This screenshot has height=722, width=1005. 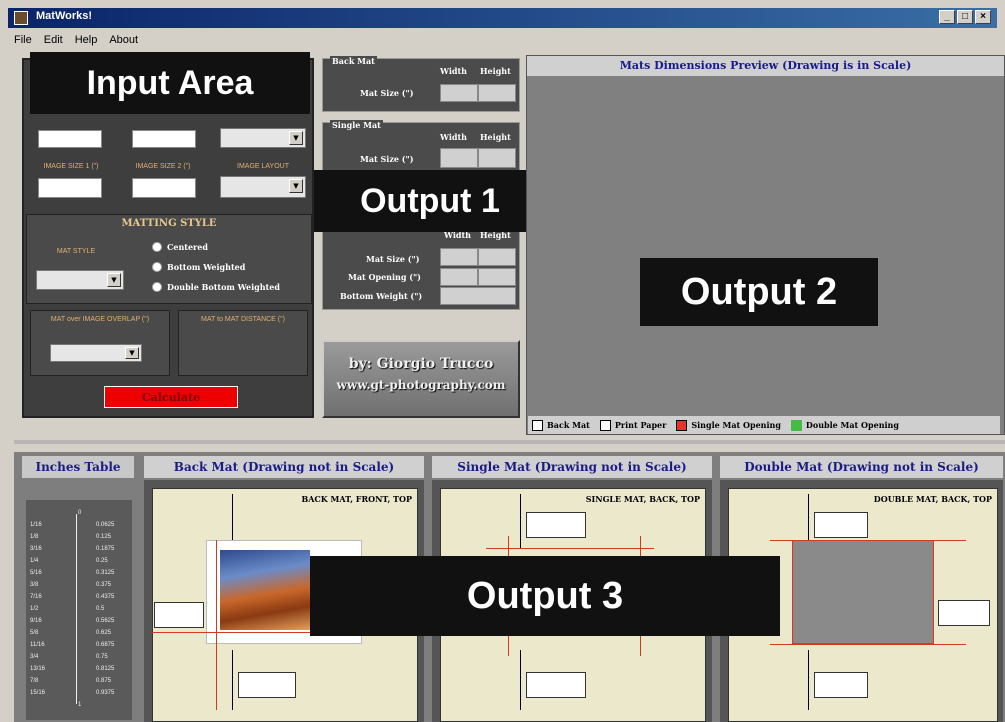 What do you see at coordinates (163, 166) in the screenshot?
I see `image-size-2-label: IMAGE SIZE 2 (")` at bounding box center [163, 166].